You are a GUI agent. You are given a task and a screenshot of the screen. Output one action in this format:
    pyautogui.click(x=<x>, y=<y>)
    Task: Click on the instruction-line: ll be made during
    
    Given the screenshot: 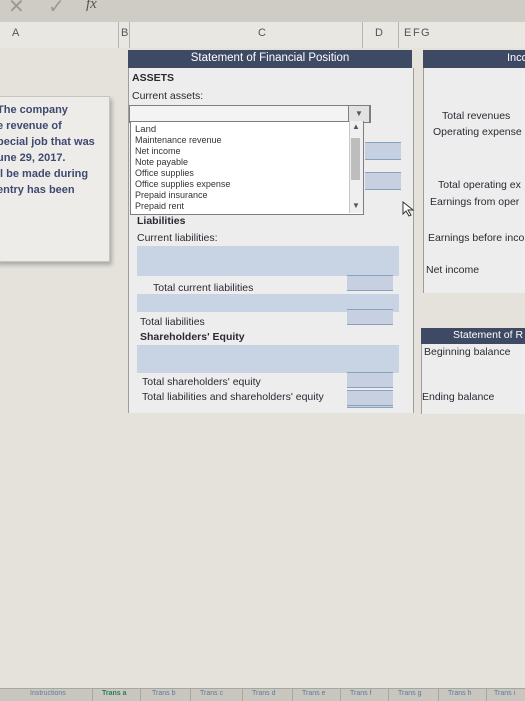 What is the action you would take?
    pyautogui.click(x=44, y=174)
    